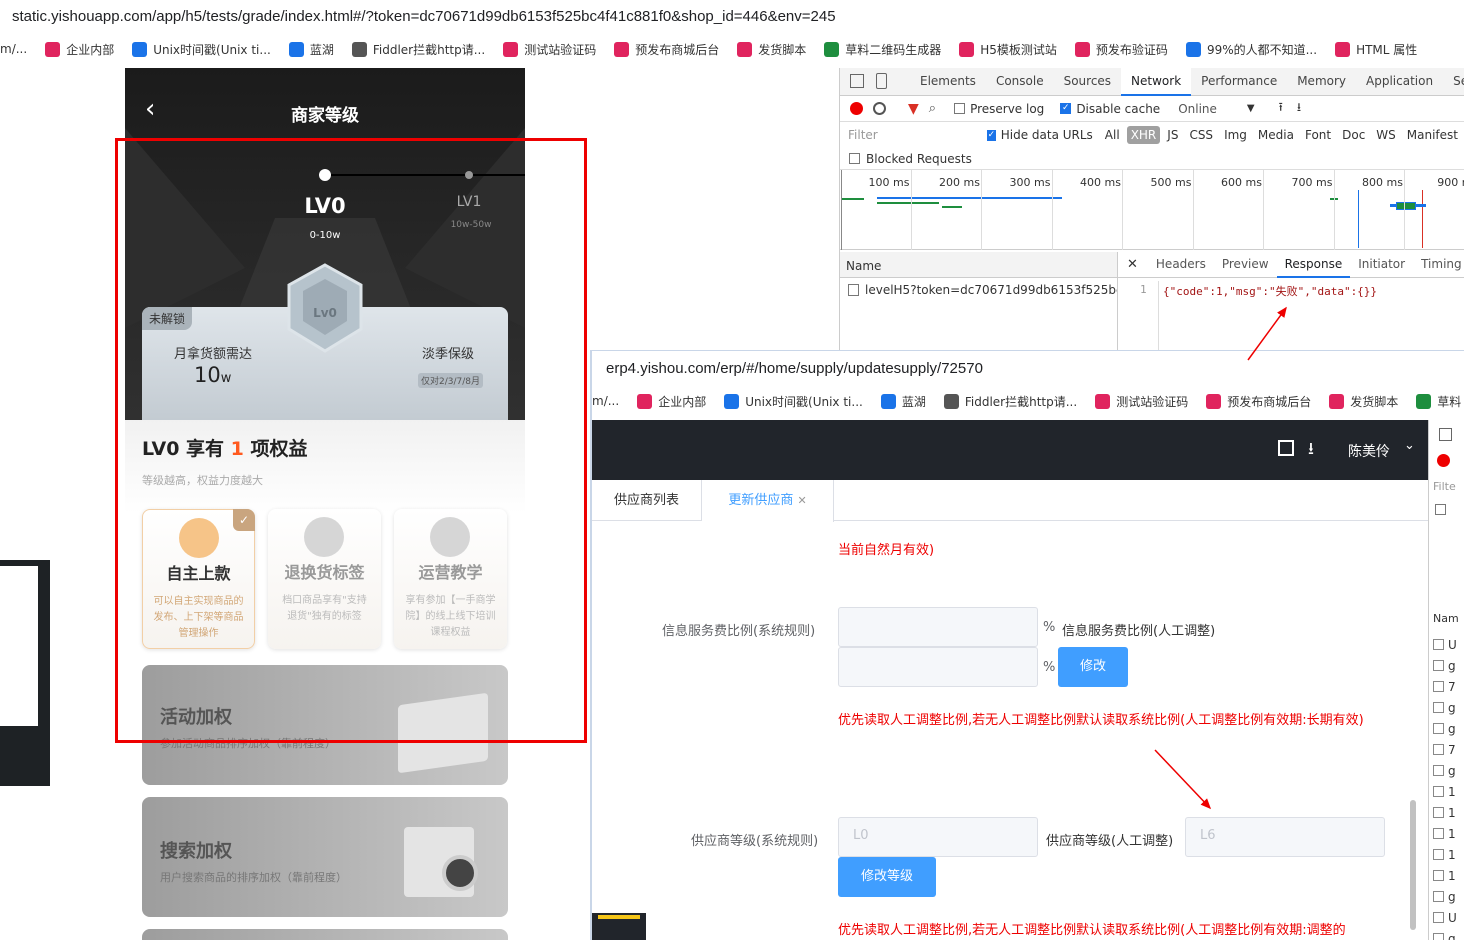 The image size is (1464, 940). What do you see at coordinates (1313, 264) in the screenshot?
I see `detail-tab: Response` at bounding box center [1313, 264].